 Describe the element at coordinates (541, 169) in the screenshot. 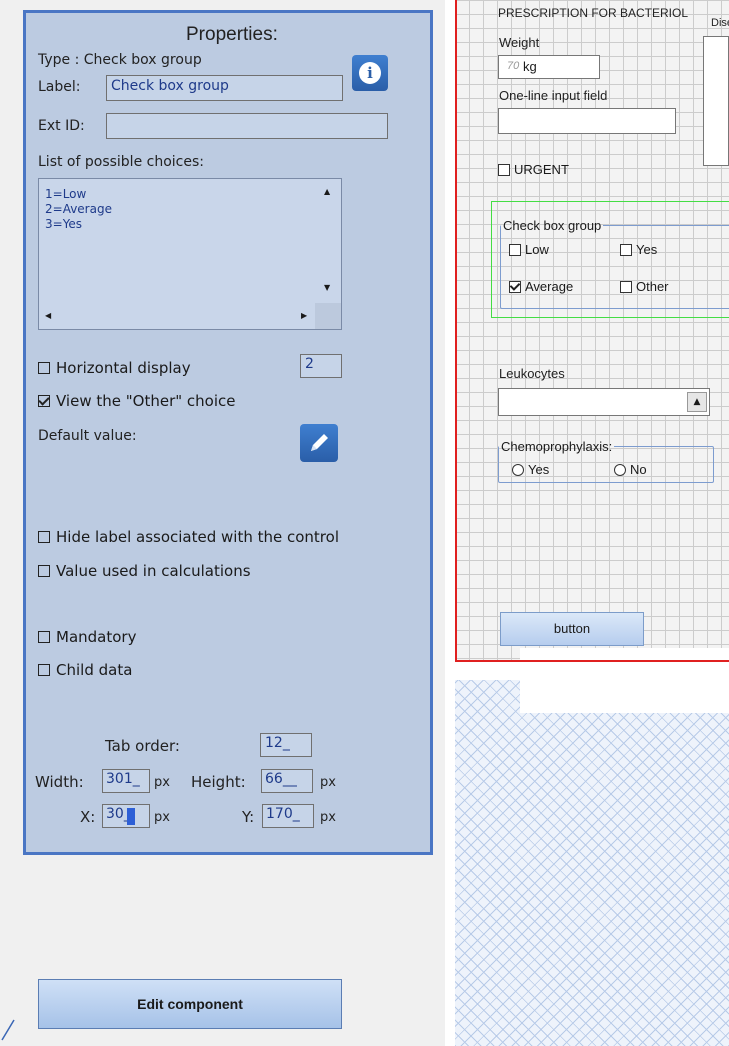

I see `urgent-label: URGENT` at that location.